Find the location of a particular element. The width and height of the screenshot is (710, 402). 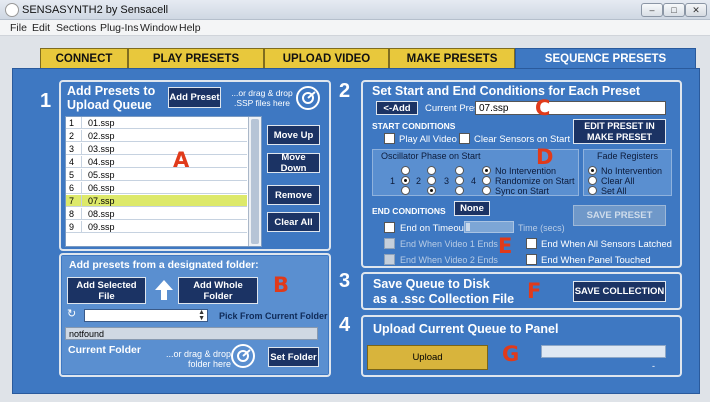

save-queue-title-line1: Save Queue to Disk is located at coordinates (431, 284).